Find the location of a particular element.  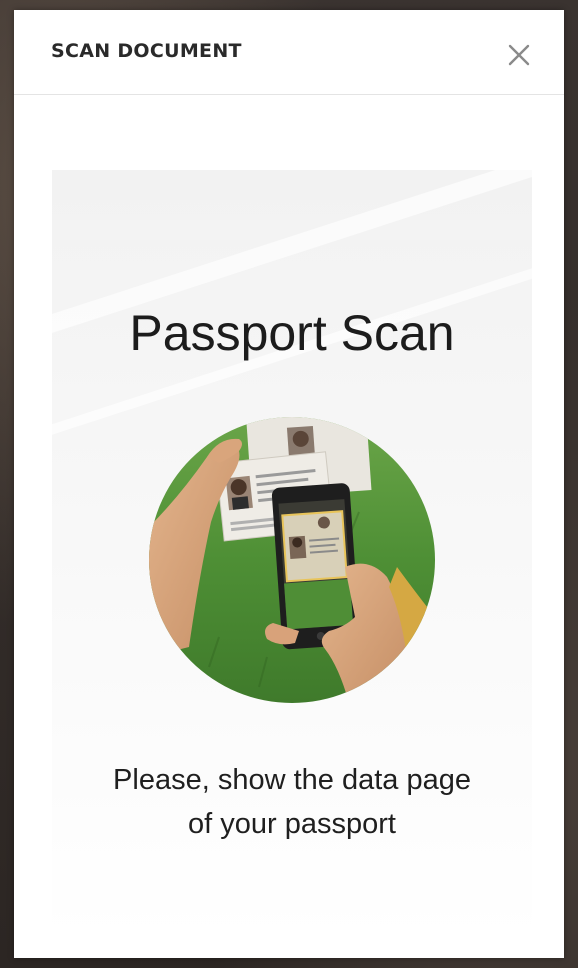

modal-title: SCAN DOCUMENT is located at coordinates (146, 51).